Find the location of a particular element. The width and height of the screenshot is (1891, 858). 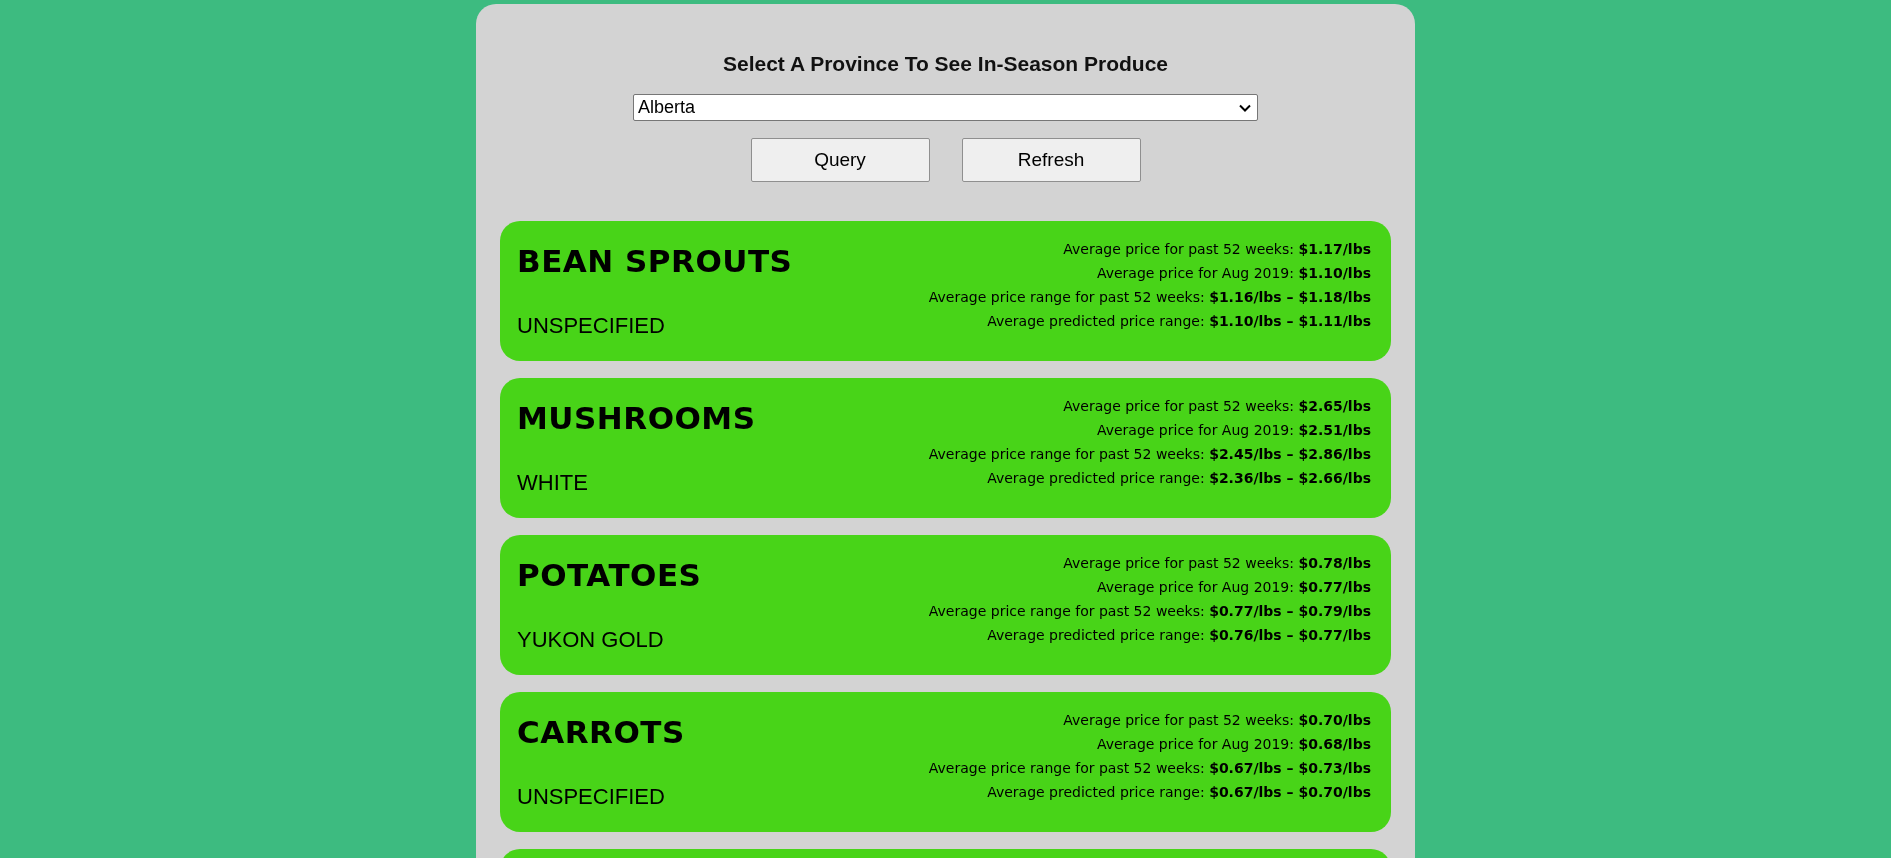

produce-variety: WHITE is located at coordinates (553, 483).